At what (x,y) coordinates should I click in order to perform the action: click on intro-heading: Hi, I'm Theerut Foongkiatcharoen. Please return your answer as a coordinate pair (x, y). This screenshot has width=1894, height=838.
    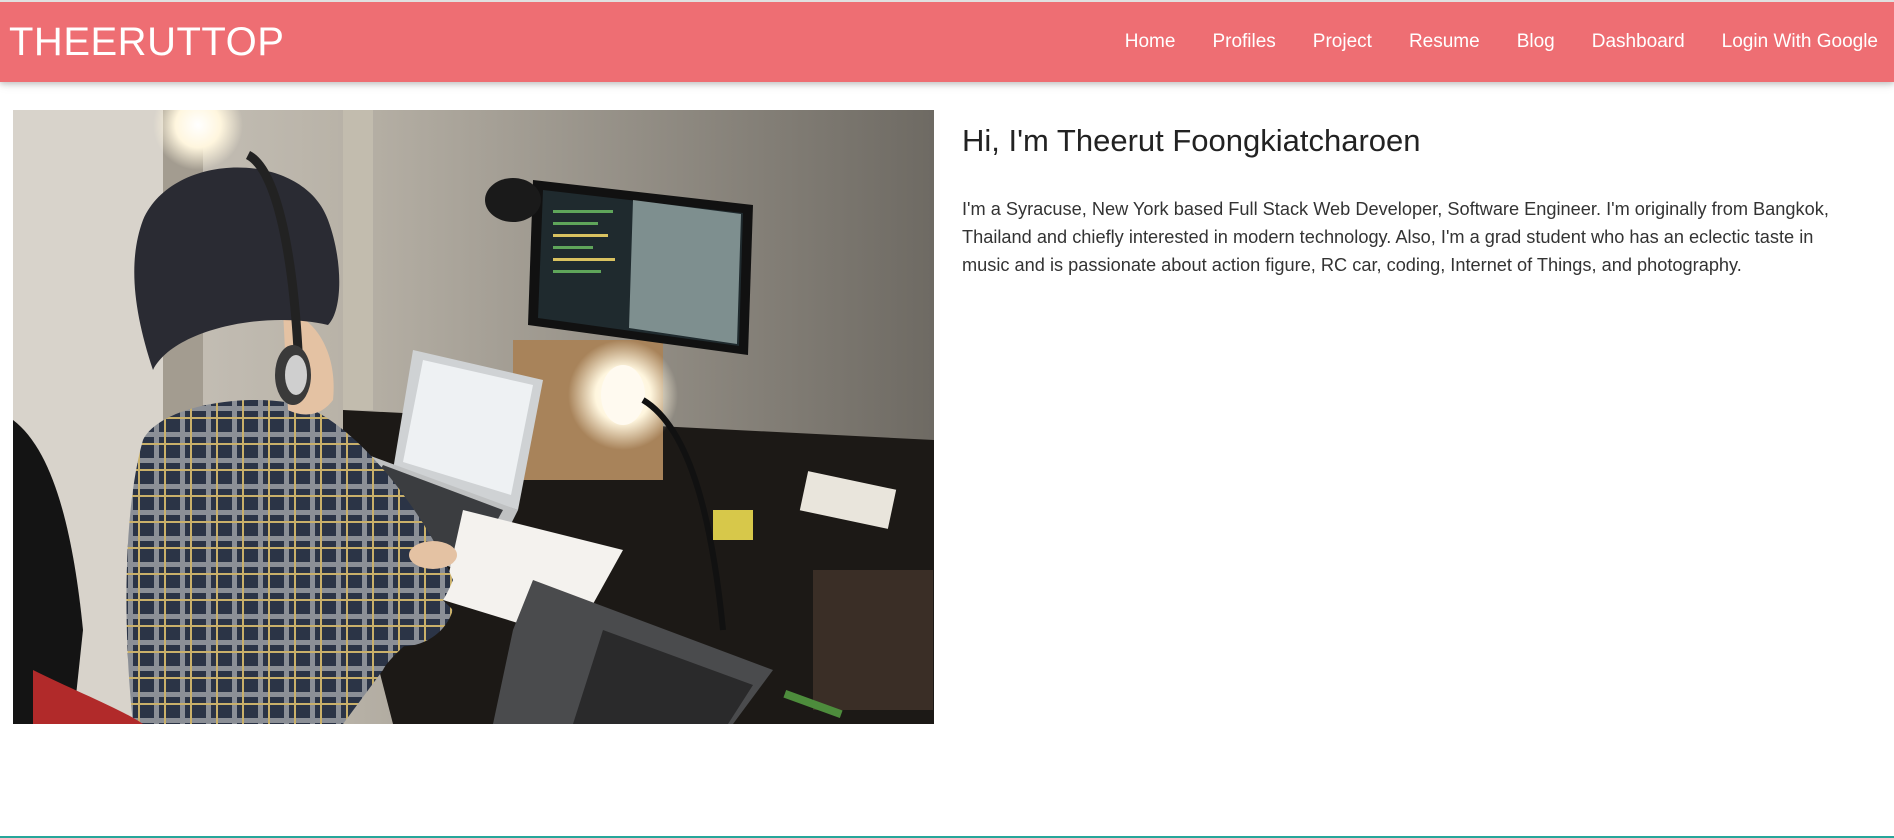
    Looking at the image, I should click on (1191, 140).